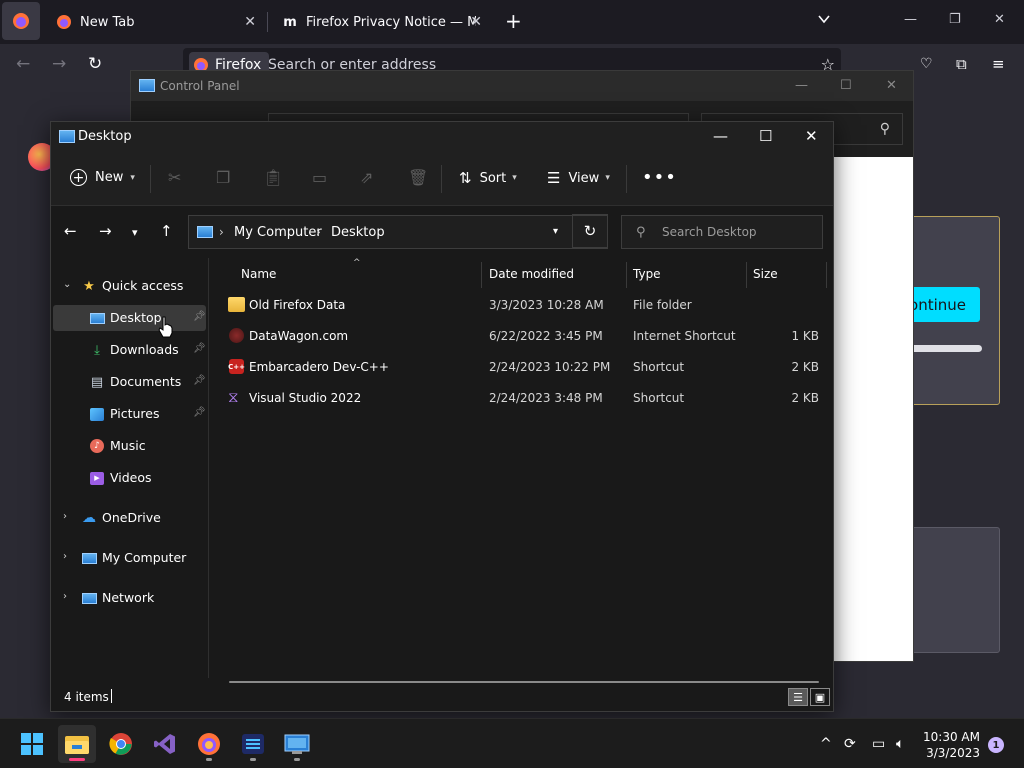 This screenshot has width=1024, height=768. Describe the element at coordinates (166, 231) in the screenshot. I see `up-button: ↑` at that location.